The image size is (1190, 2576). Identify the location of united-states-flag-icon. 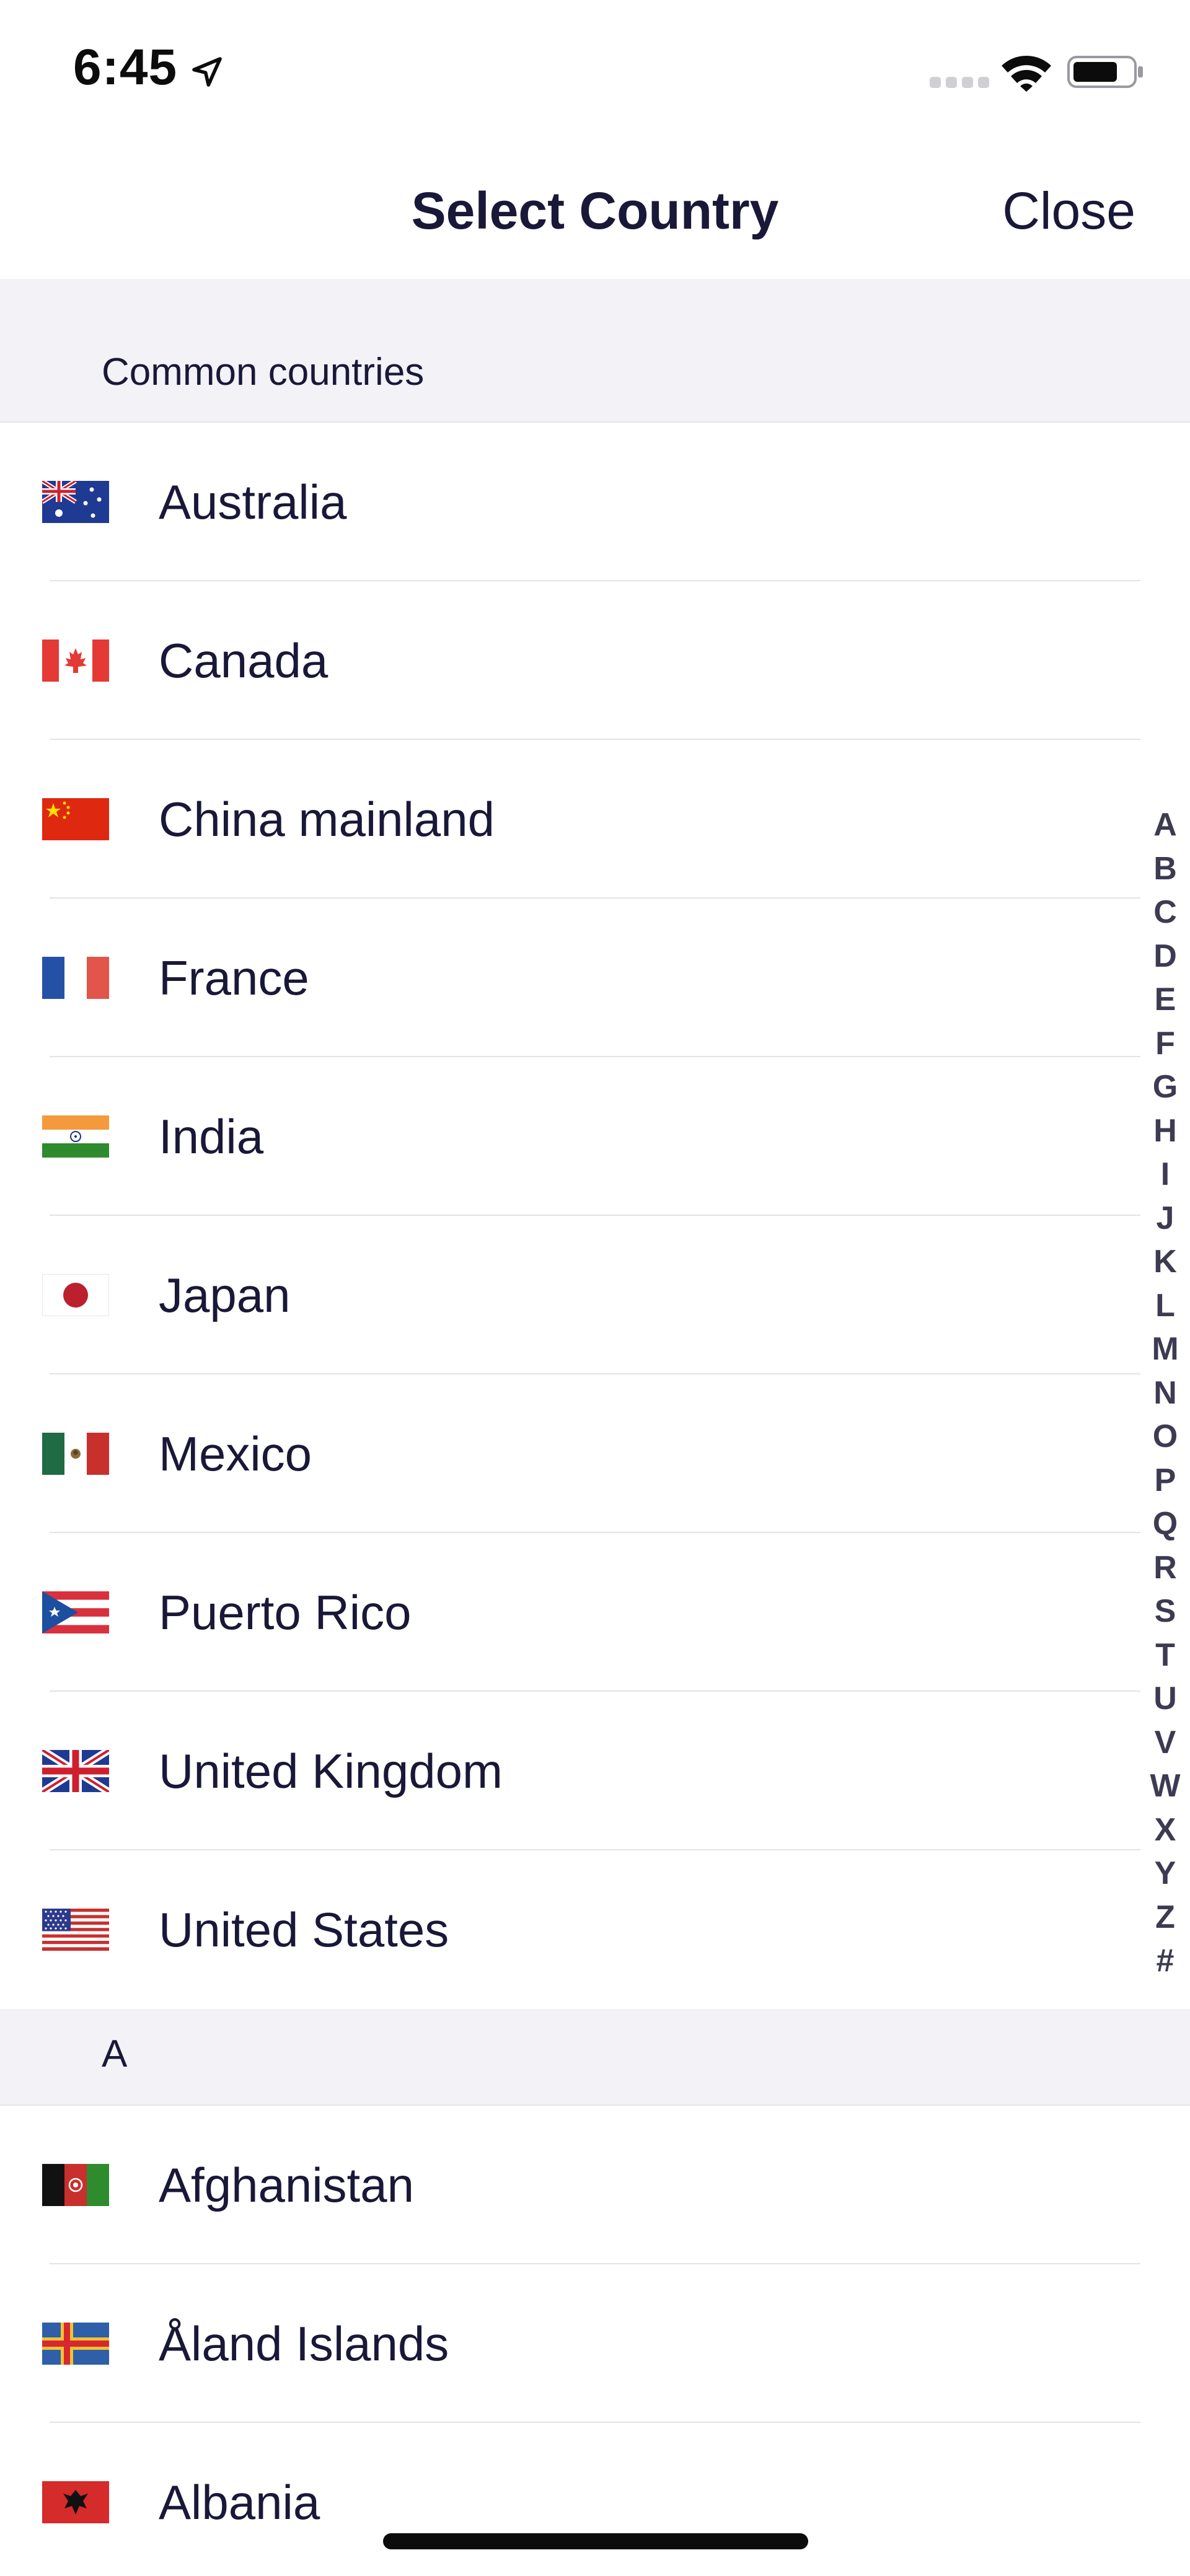
(75, 1930).